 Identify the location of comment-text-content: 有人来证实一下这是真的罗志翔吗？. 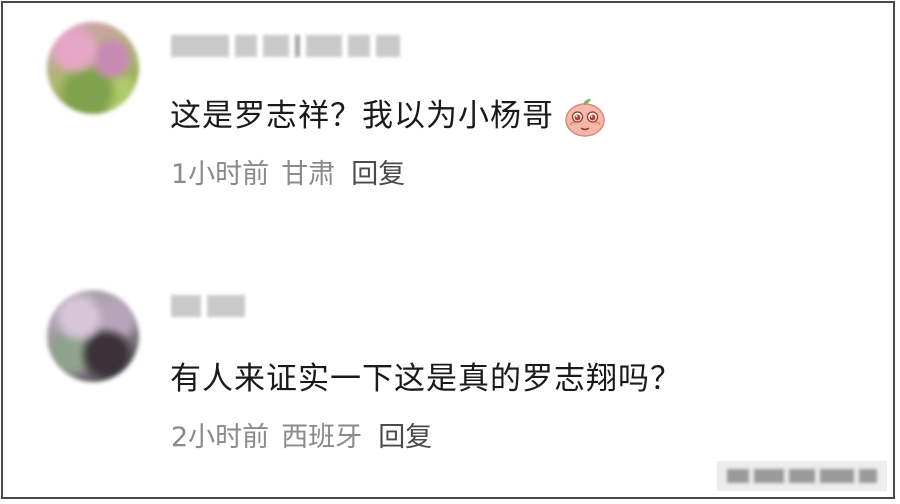
(426, 379).